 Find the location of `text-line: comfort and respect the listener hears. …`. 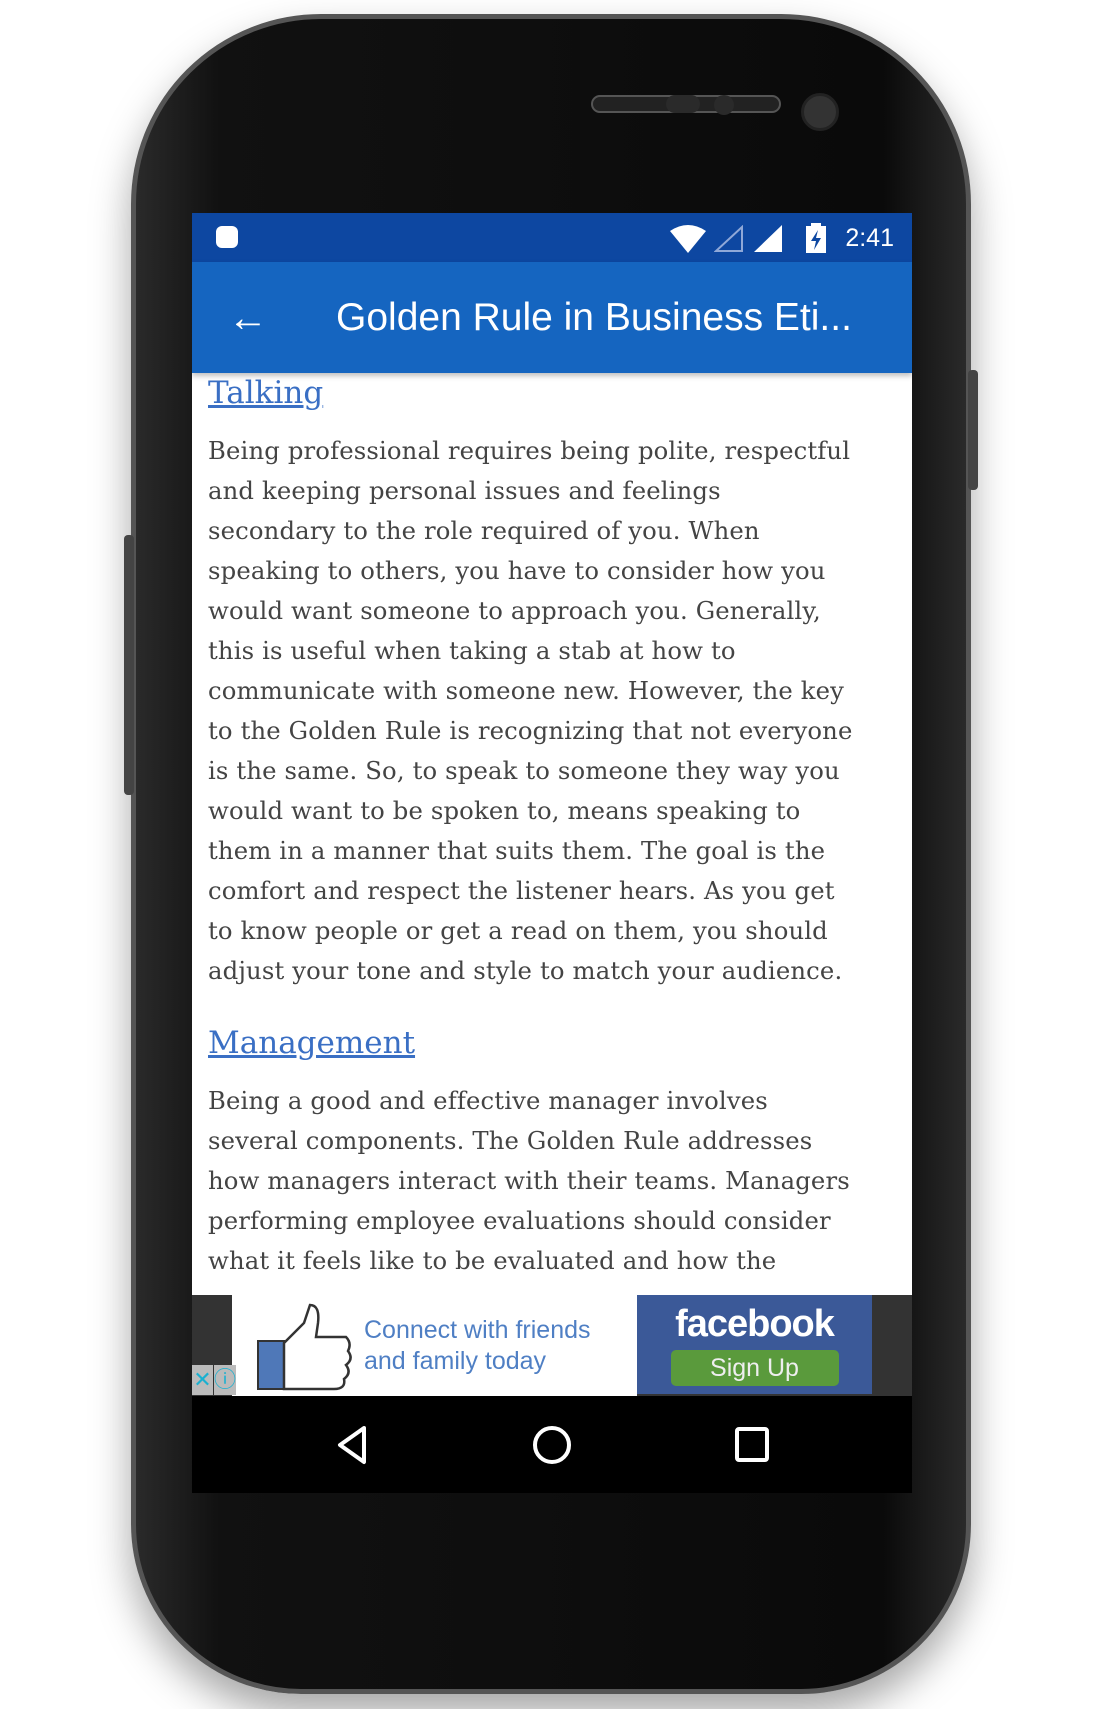

text-line: comfort and respect the listener hears. … is located at coordinates (521, 890).